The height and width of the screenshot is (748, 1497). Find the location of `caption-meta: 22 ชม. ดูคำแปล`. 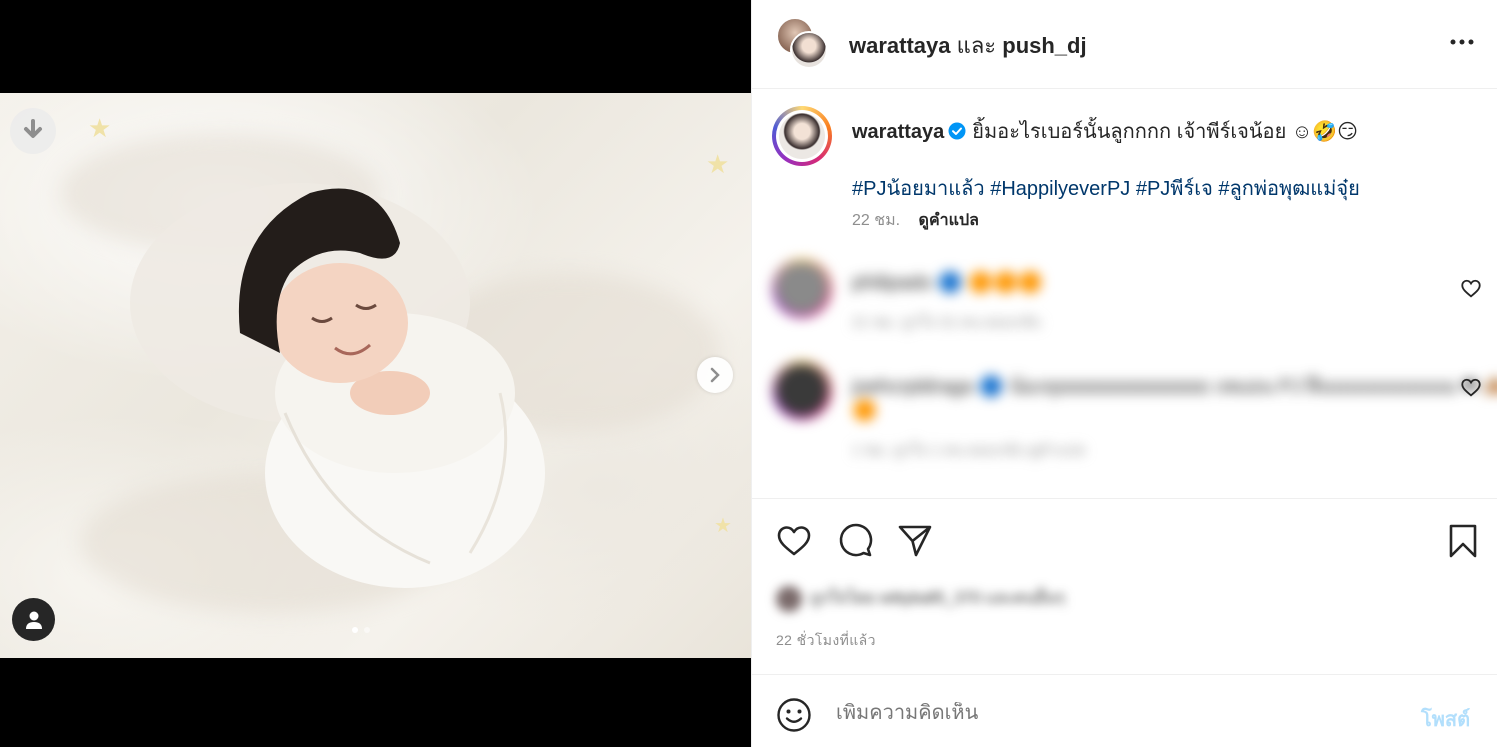

caption-meta: 22 ชม. ดูคำแปล is located at coordinates (915, 220).